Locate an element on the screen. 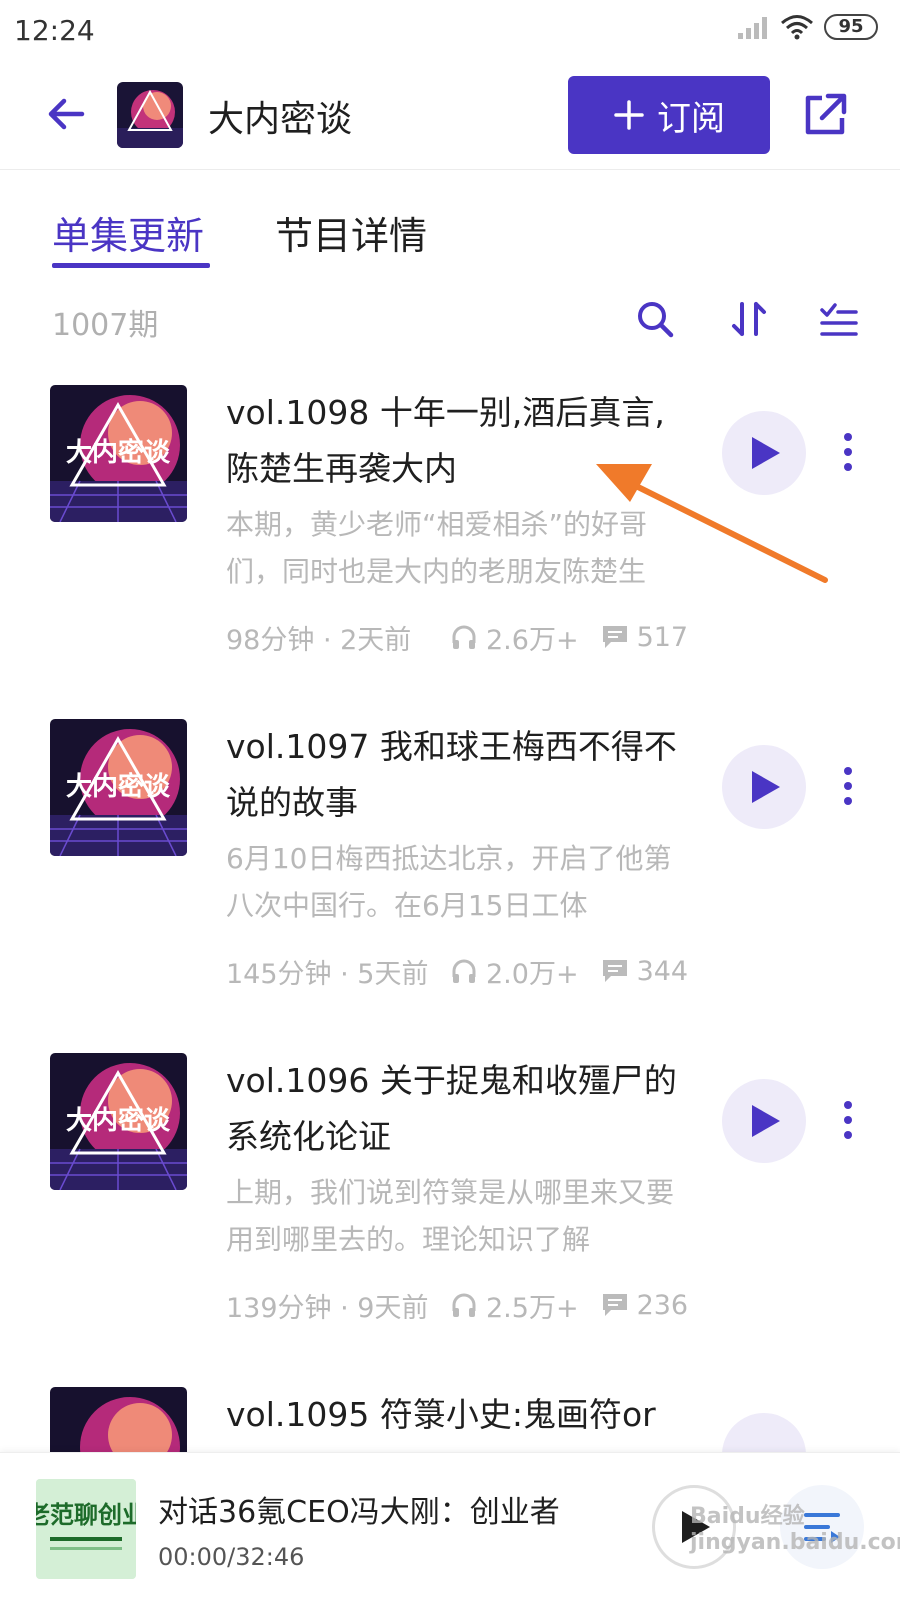  episode-title: vol.1097 我和球王梅西不得不说的故事 is located at coordinates (451, 774).